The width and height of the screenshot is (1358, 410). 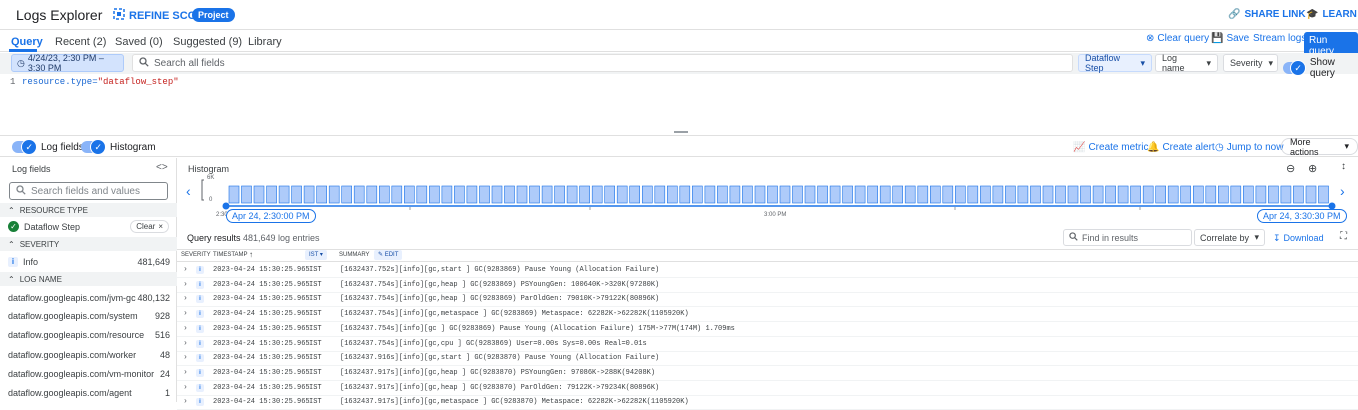 What do you see at coordinates (1303, 238) in the screenshot?
I see `download-label: Download` at bounding box center [1303, 238].